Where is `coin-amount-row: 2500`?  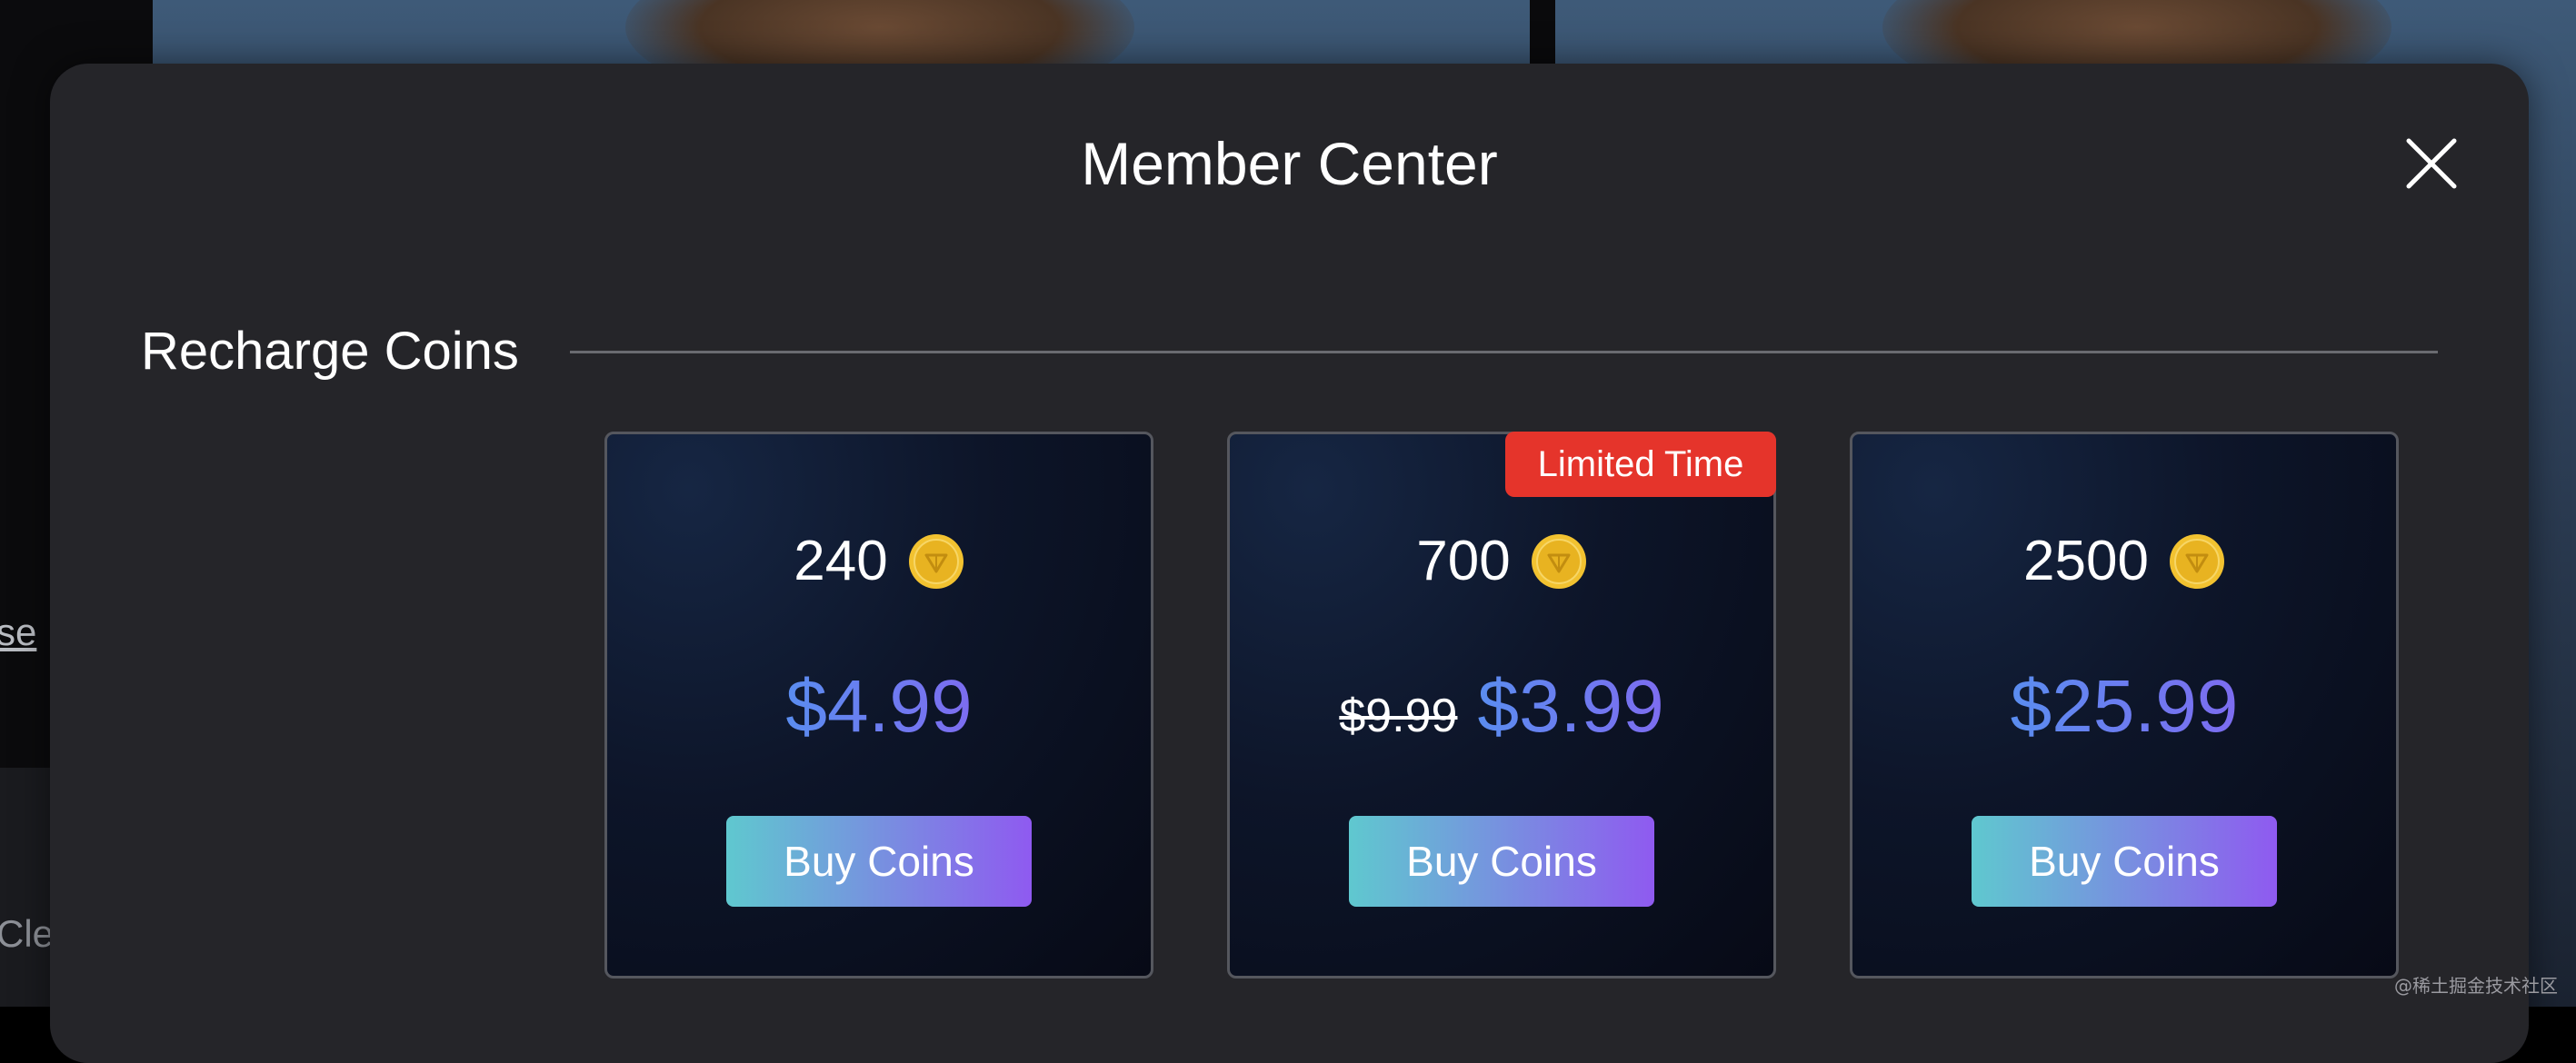
coin-amount-row: 2500 is located at coordinates (2124, 561).